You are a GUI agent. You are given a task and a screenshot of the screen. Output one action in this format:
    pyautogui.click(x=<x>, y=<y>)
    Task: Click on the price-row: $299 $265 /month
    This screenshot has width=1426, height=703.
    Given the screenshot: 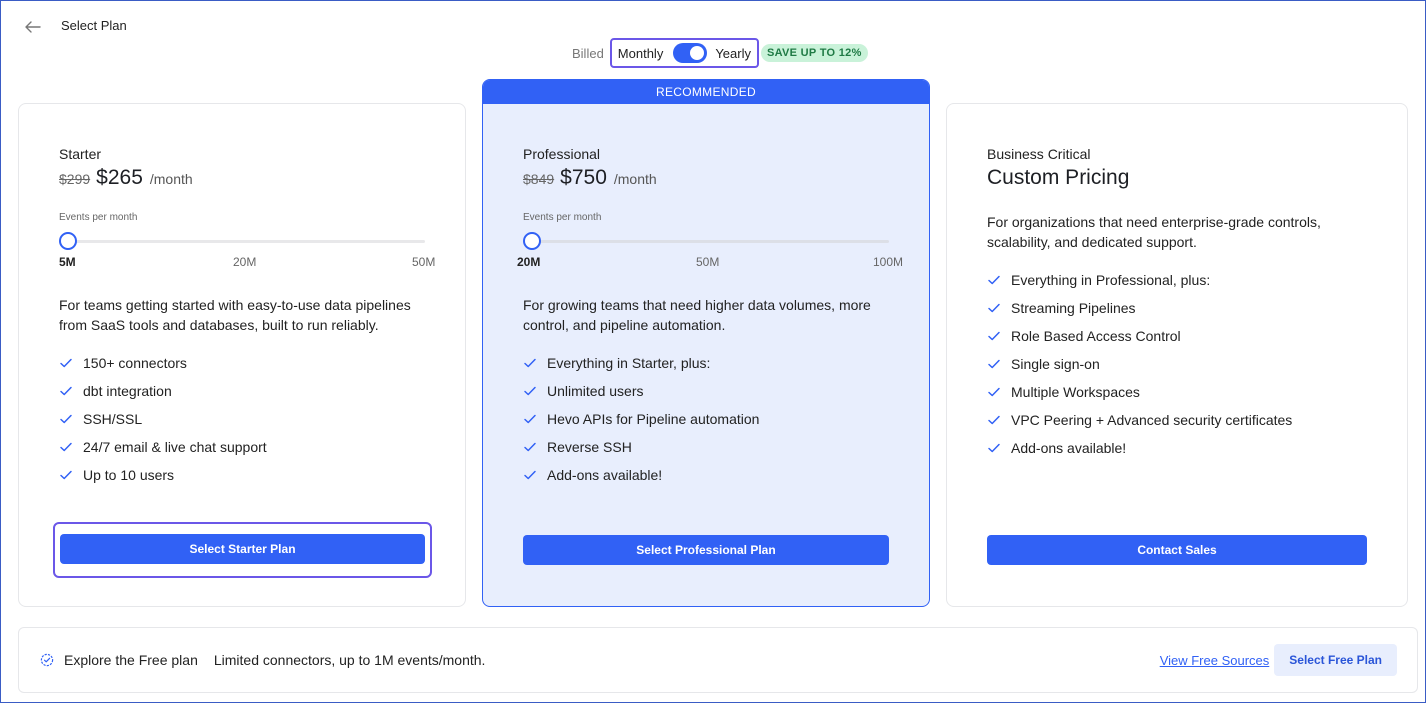 What is the action you would take?
    pyautogui.click(x=242, y=178)
    